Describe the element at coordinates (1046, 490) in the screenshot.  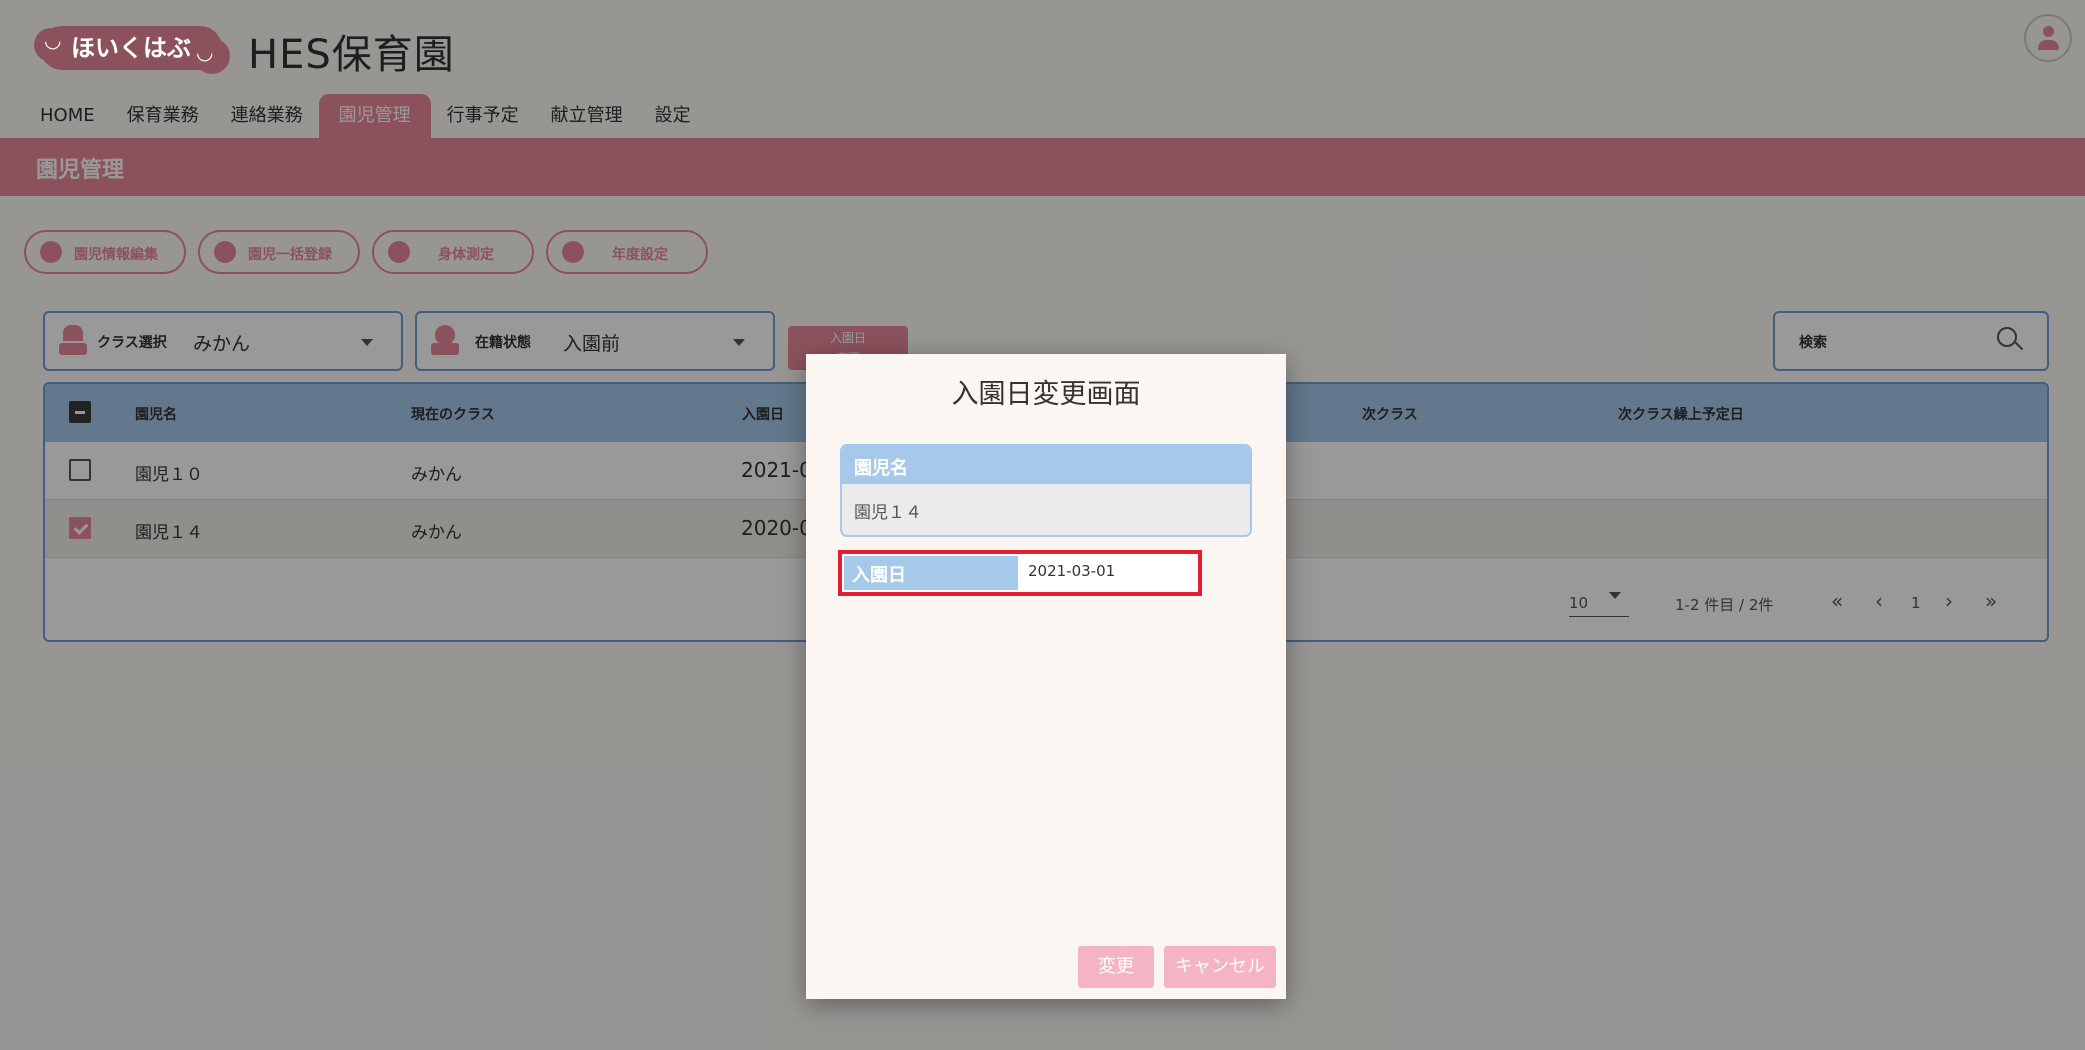
I see `child-name-card: 園児名 園児１４` at that location.